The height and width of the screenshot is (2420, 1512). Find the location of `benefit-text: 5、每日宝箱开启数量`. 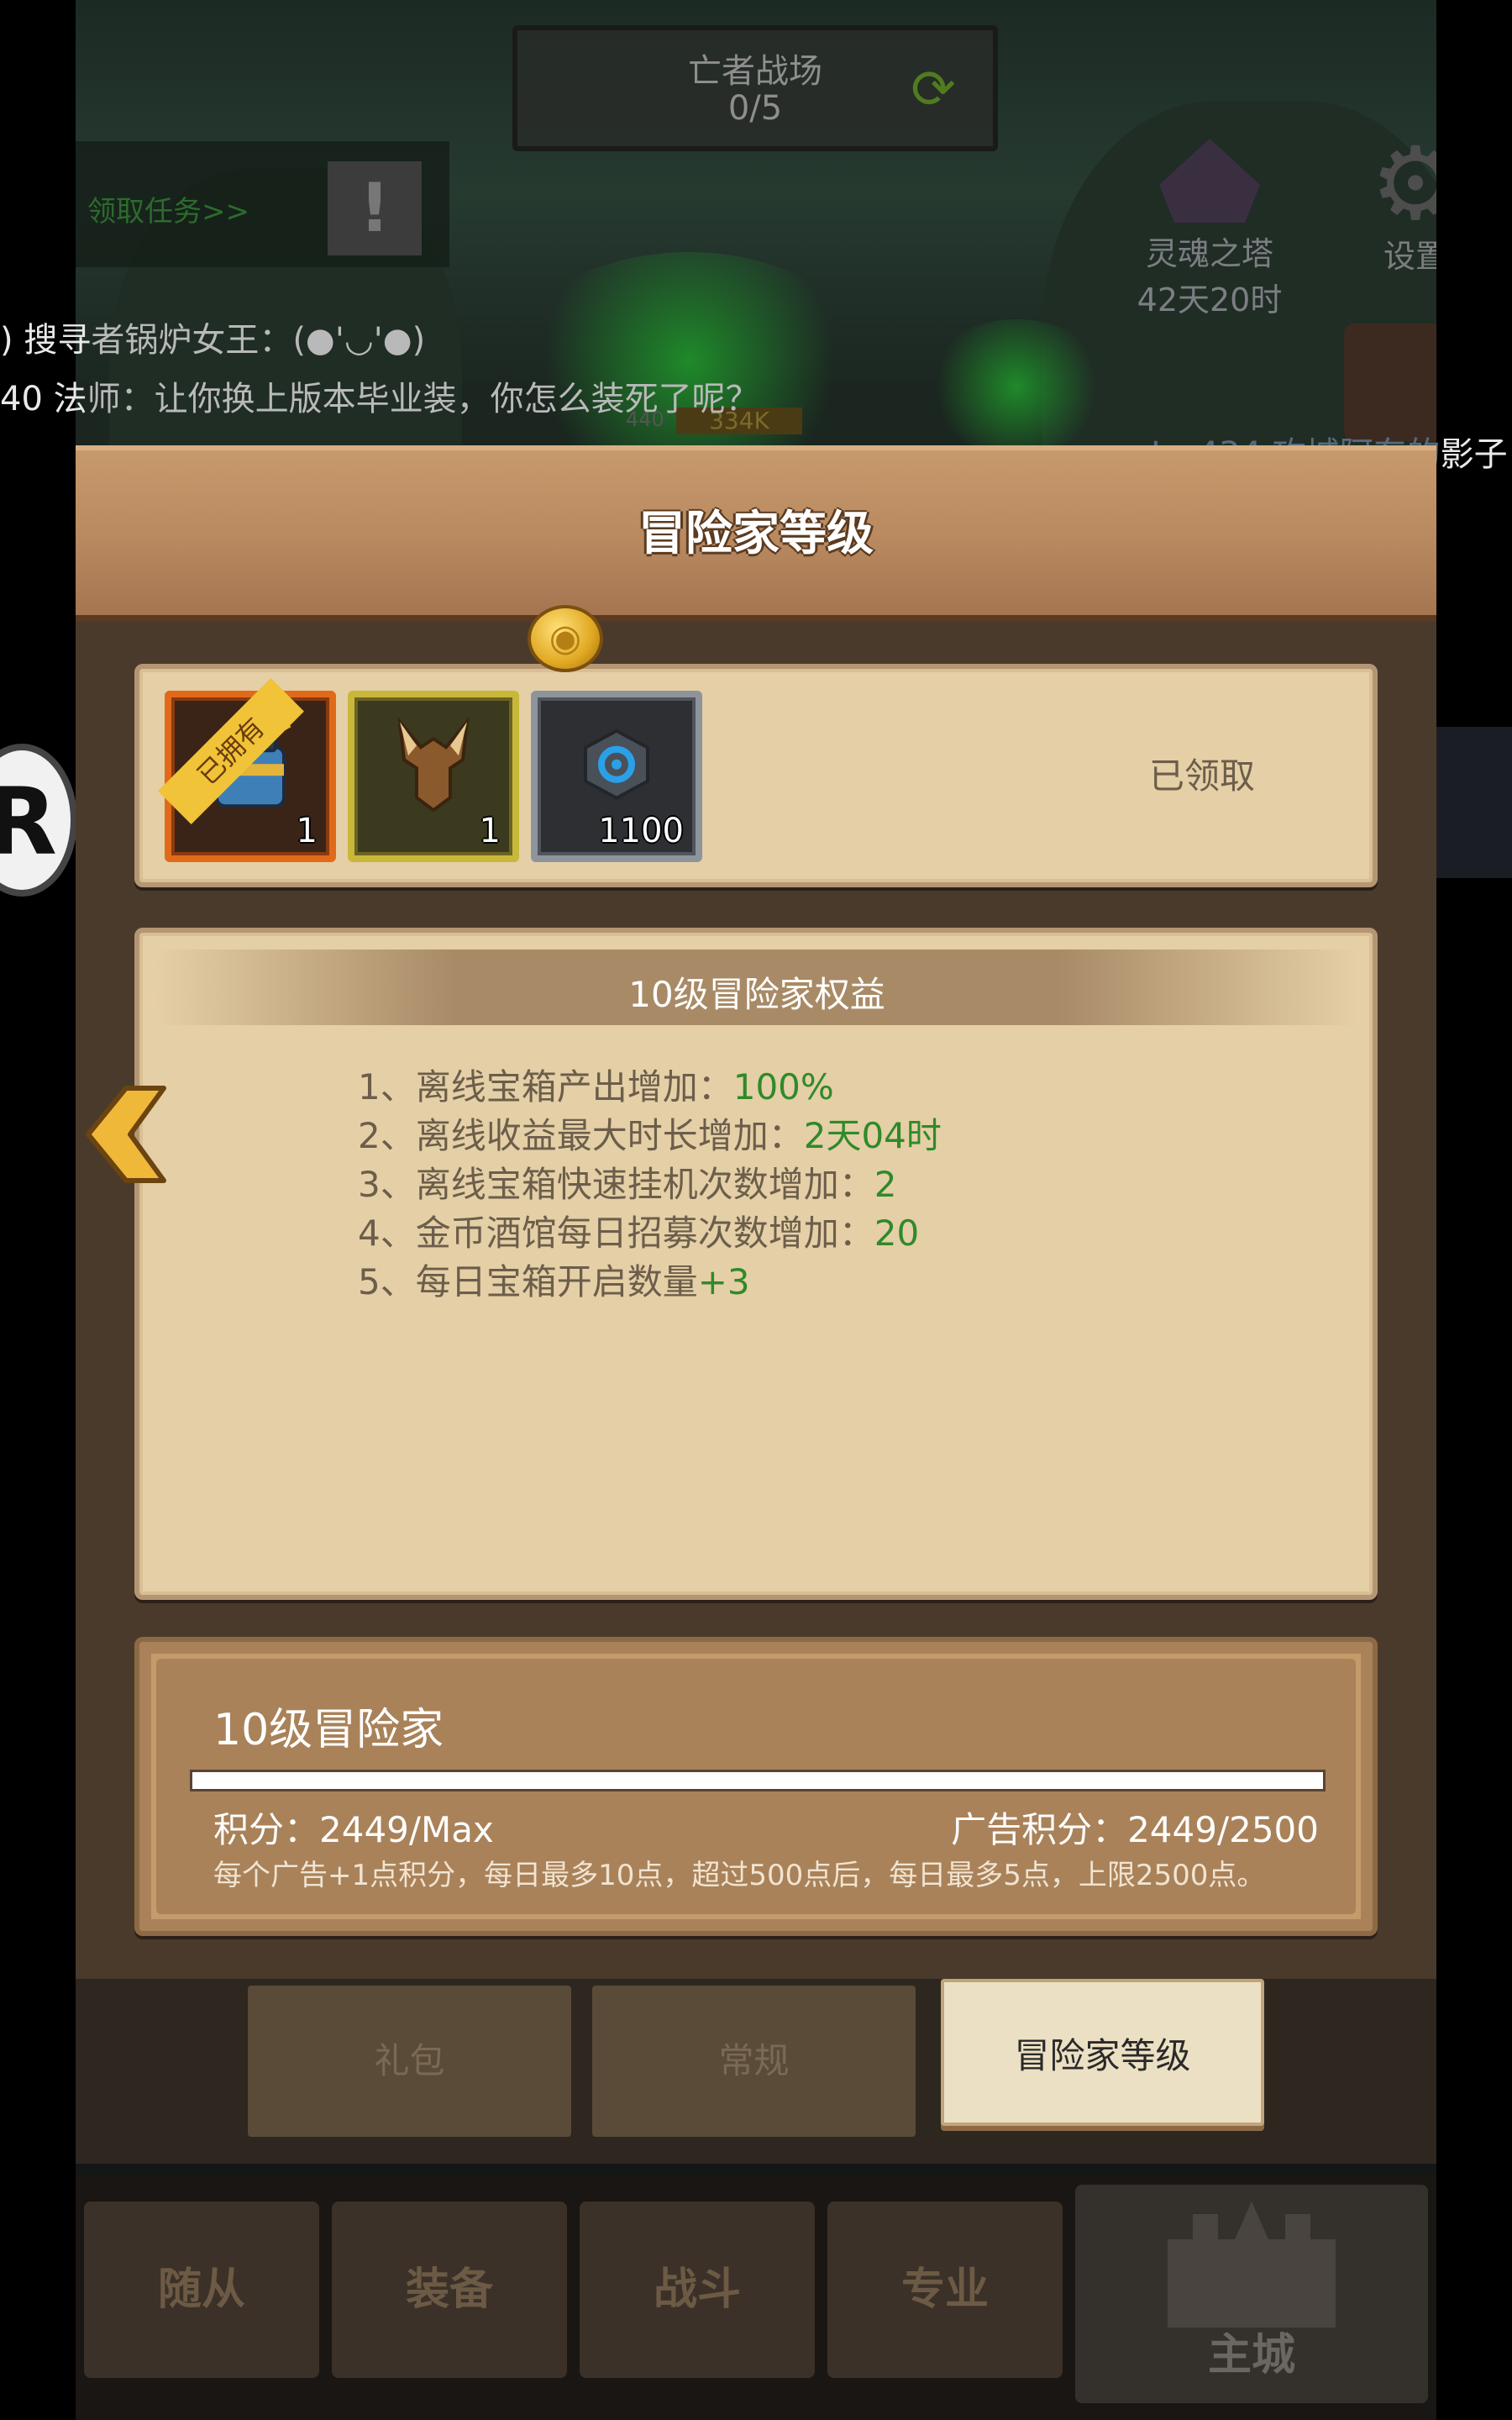

benefit-text: 5、每日宝箱开启数量 is located at coordinates (528, 1282).